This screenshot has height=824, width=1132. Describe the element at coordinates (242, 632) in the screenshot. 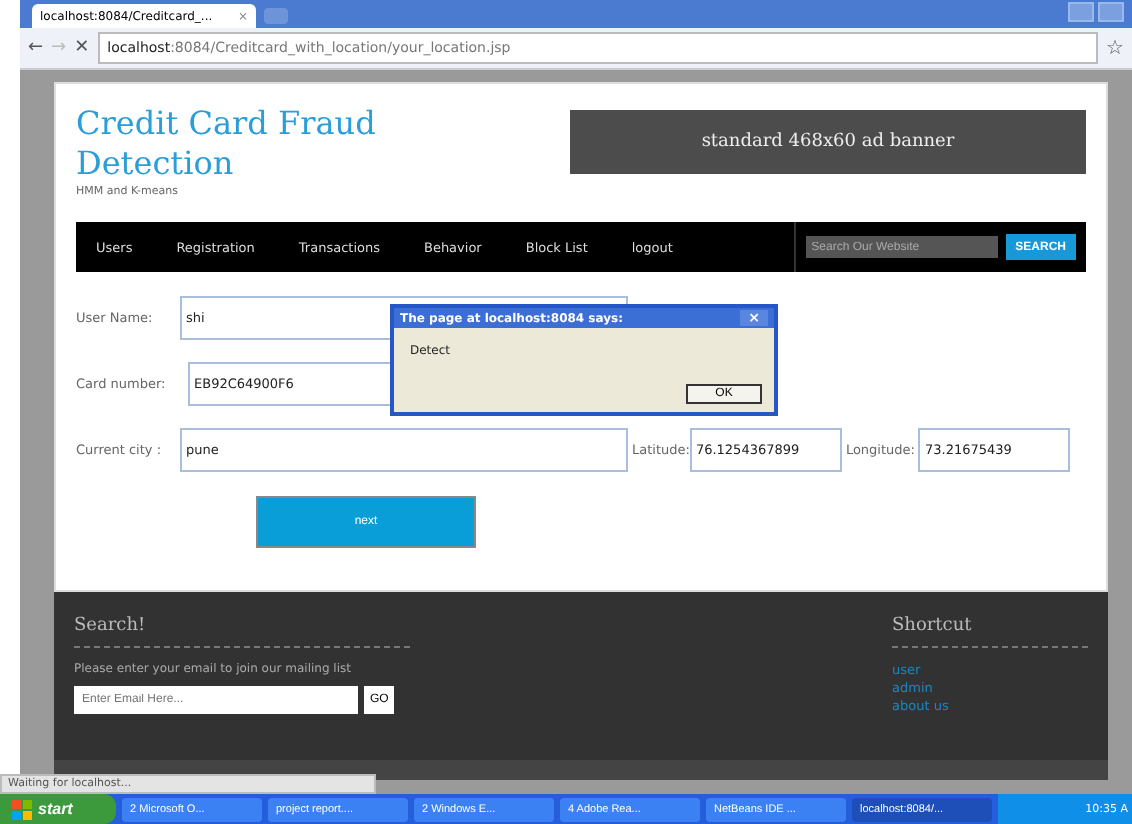

I see `footer-heading: Search!` at that location.